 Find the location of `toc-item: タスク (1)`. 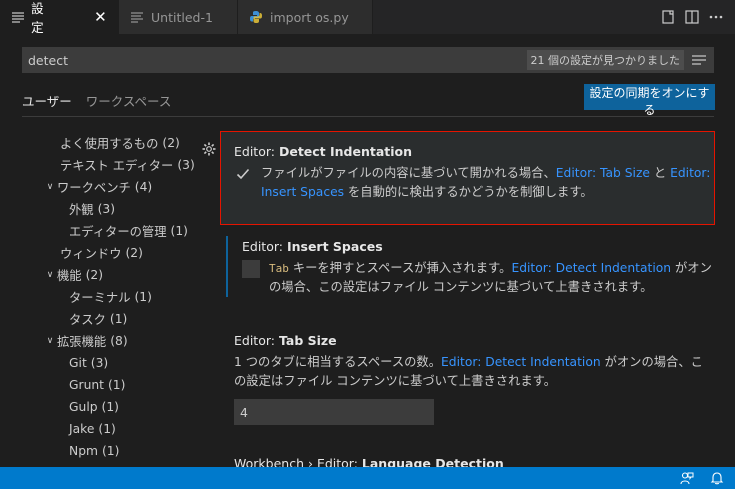

toc-item: タスク (1) is located at coordinates (125, 319).